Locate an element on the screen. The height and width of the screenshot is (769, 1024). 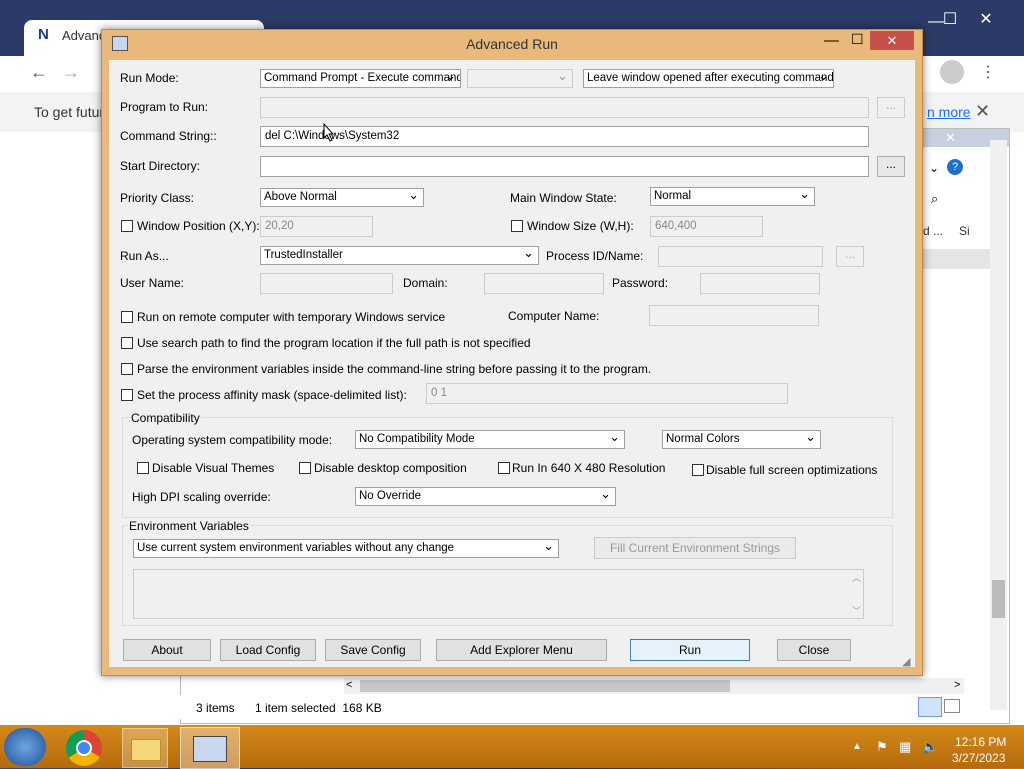
disable-themes-checkbox is located at coordinates (143, 468).